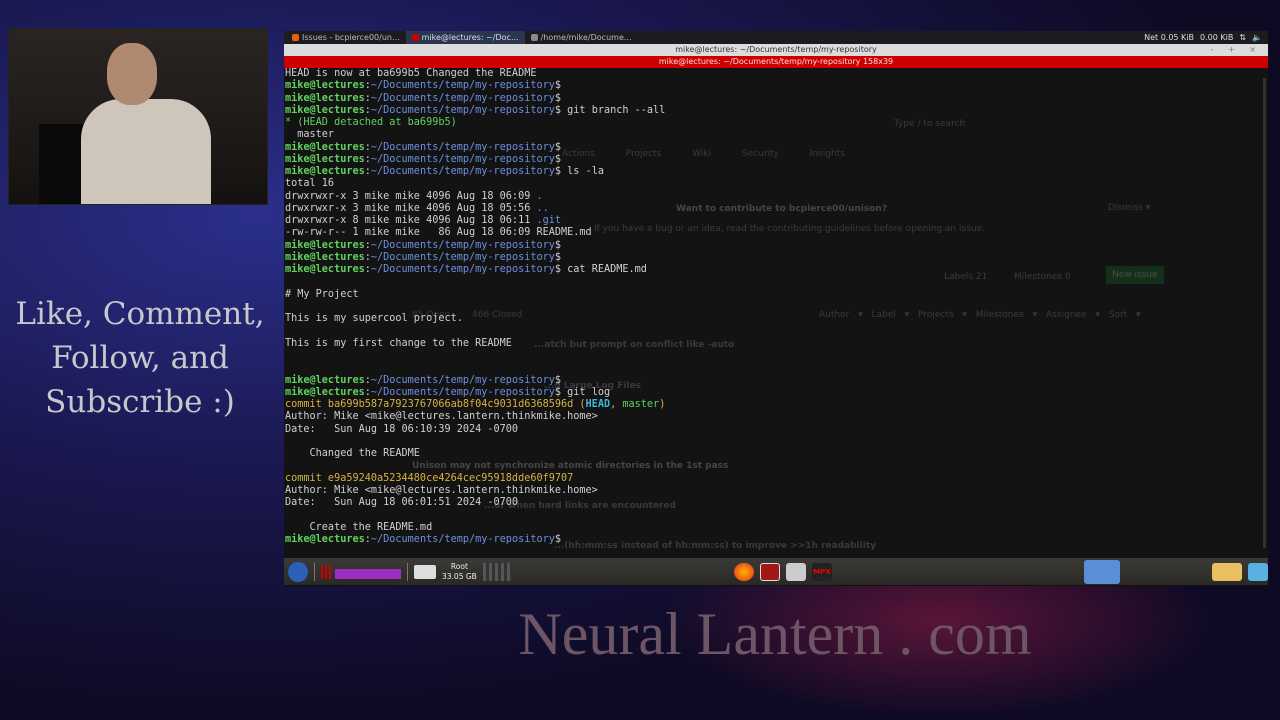  I want to click on ghost-milestones: Milestones 0, so click(1042, 277).